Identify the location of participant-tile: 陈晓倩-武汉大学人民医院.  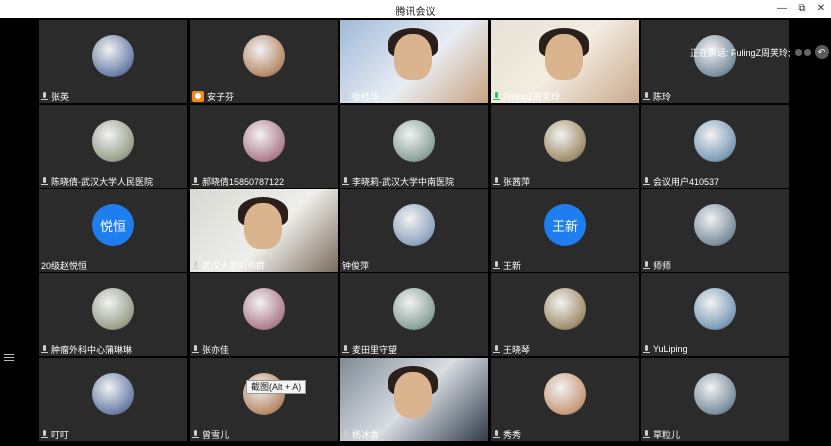
(113, 146).